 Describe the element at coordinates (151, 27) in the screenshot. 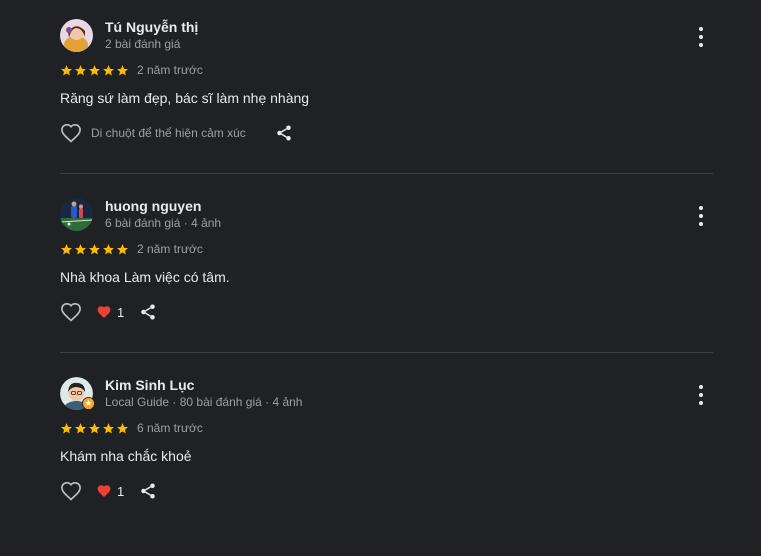

I see `reviewer-name: Tú Nguyễn thị` at that location.